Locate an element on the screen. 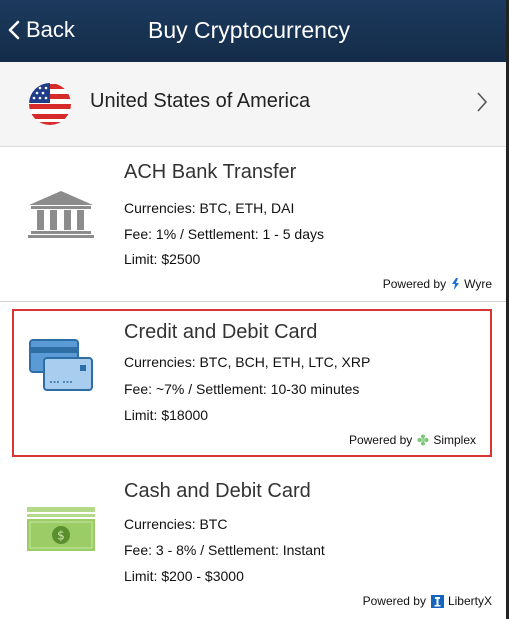 This screenshot has width=509, height=619. method-currencies: Currencies: BTC is located at coordinates (176, 524).